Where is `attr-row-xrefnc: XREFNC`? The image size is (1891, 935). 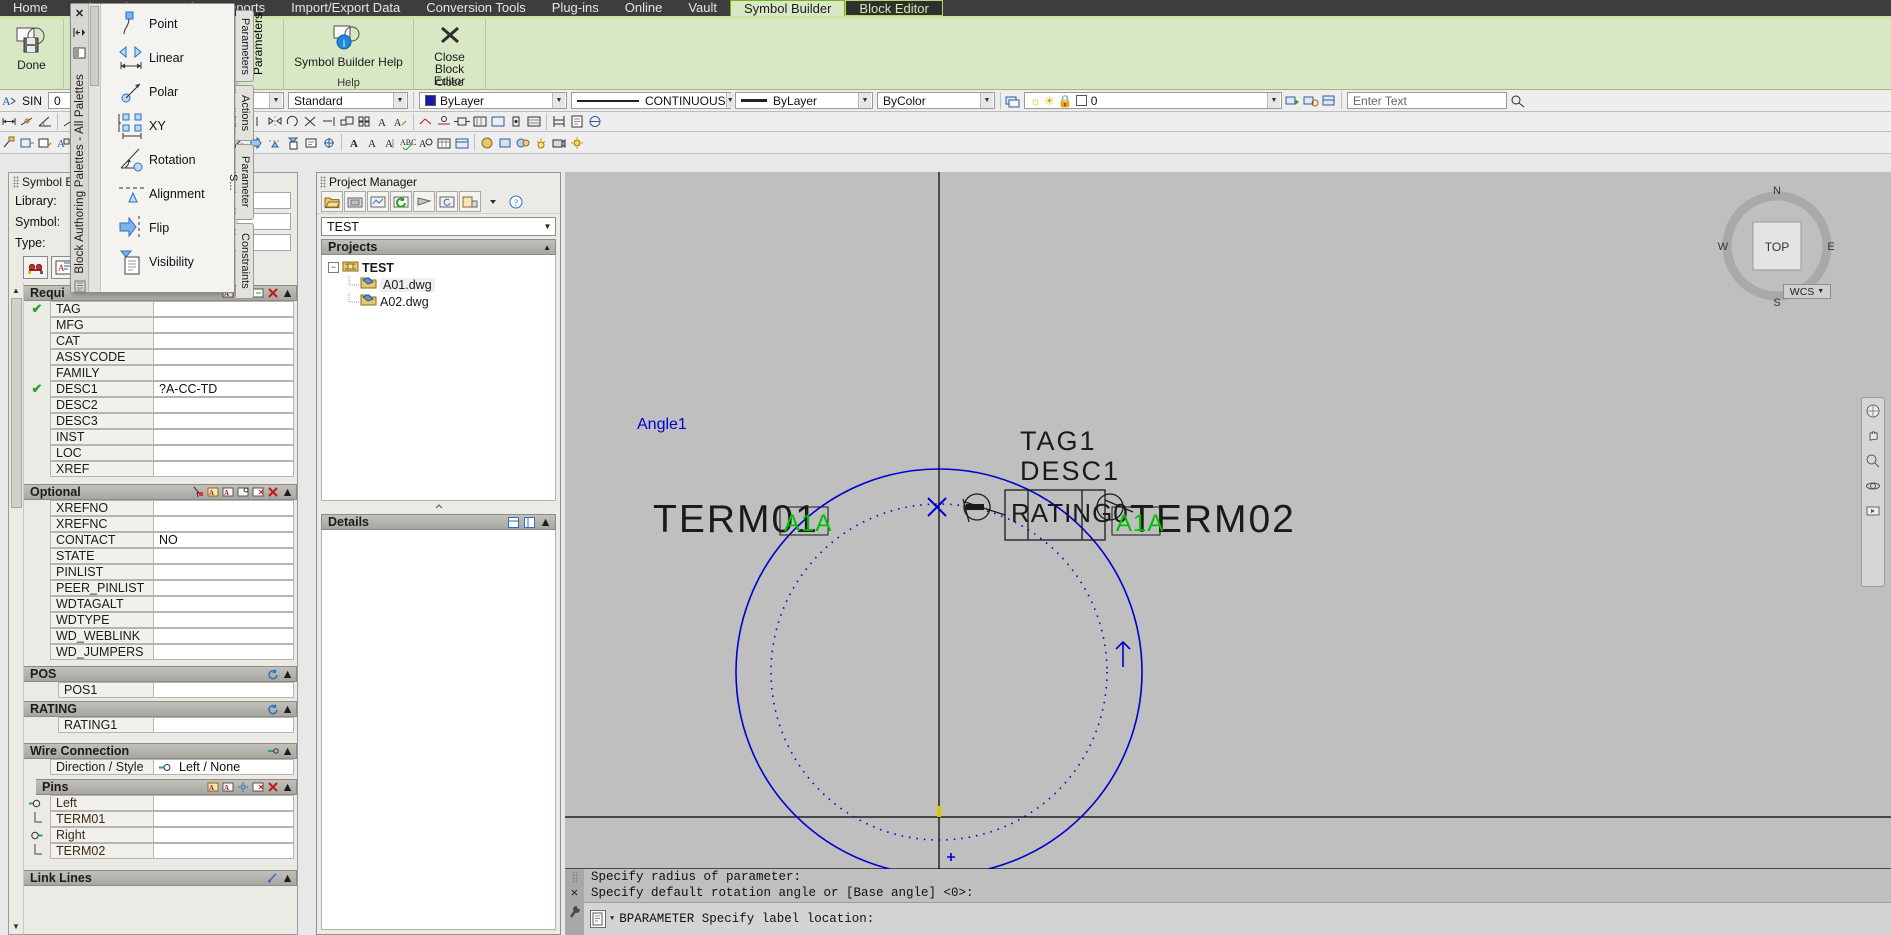 attr-row-xrefnc: XREFNC is located at coordinates (160, 524).